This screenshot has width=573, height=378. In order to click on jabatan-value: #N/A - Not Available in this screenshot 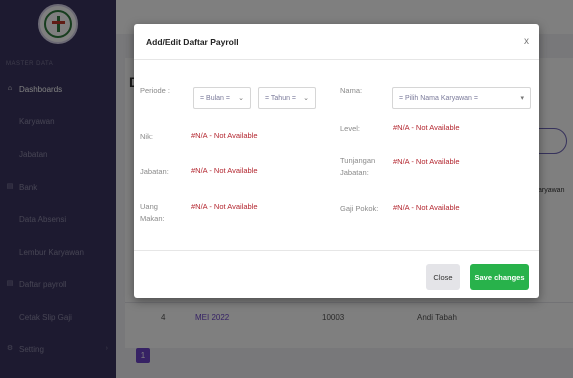, I will do `click(224, 170)`.